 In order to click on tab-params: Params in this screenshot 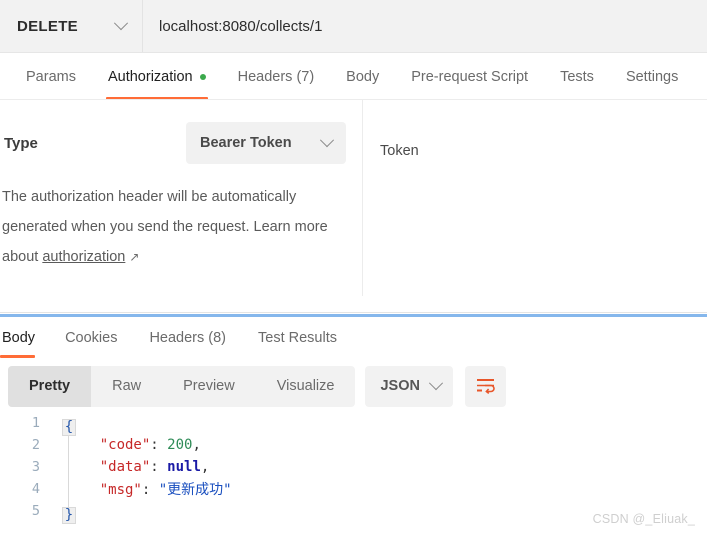, I will do `click(51, 76)`.